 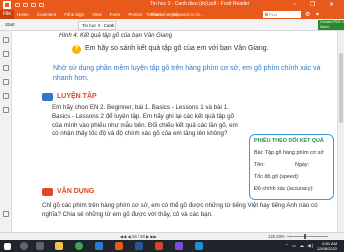 What do you see at coordinates (341, 88) in the screenshot?
I see `scrollbar-thumb` at bounding box center [341, 88].